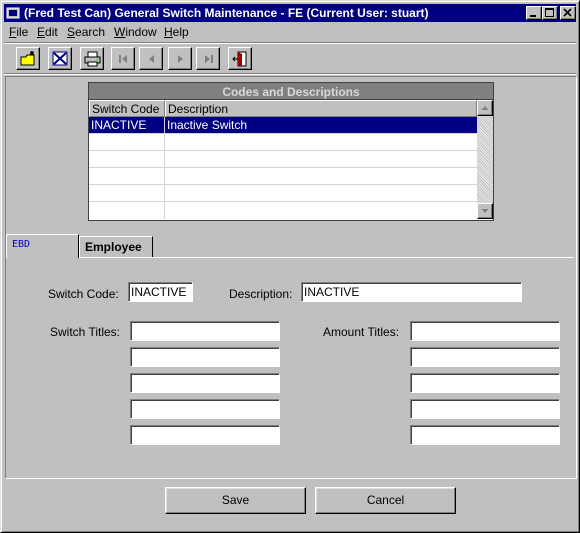 Image resolution: width=580 pixels, height=533 pixels. I want to click on scroll-down-button, so click(485, 211).